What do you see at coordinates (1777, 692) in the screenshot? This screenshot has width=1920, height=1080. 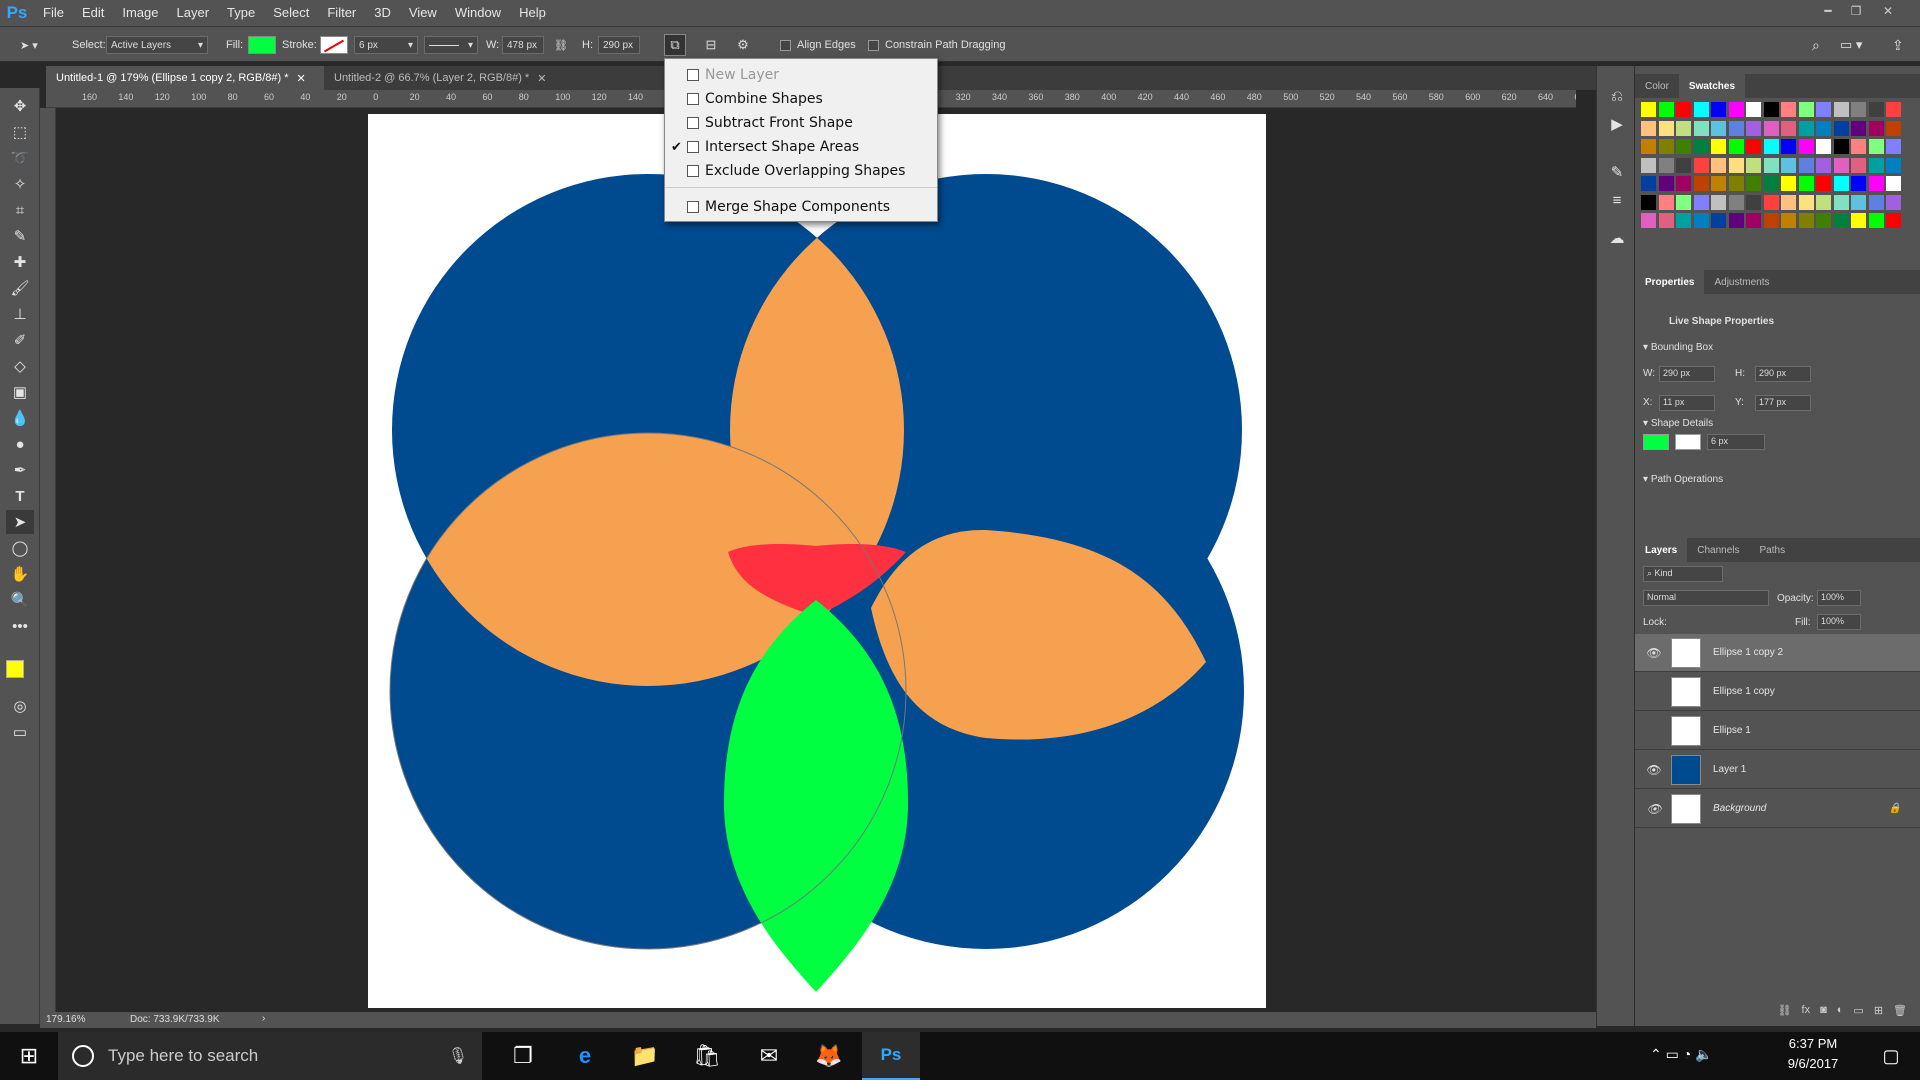 I see `layer-row: Ellipse 1 copy` at bounding box center [1777, 692].